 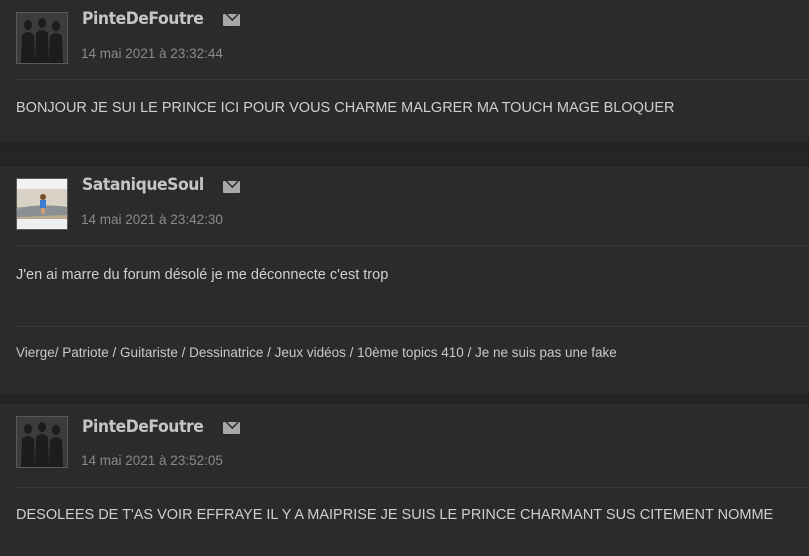 What do you see at coordinates (152, 219) in the screenshot?
I see `post-date: 14 mai 2021 à 23:42:30` at bounding box center [152, 219].